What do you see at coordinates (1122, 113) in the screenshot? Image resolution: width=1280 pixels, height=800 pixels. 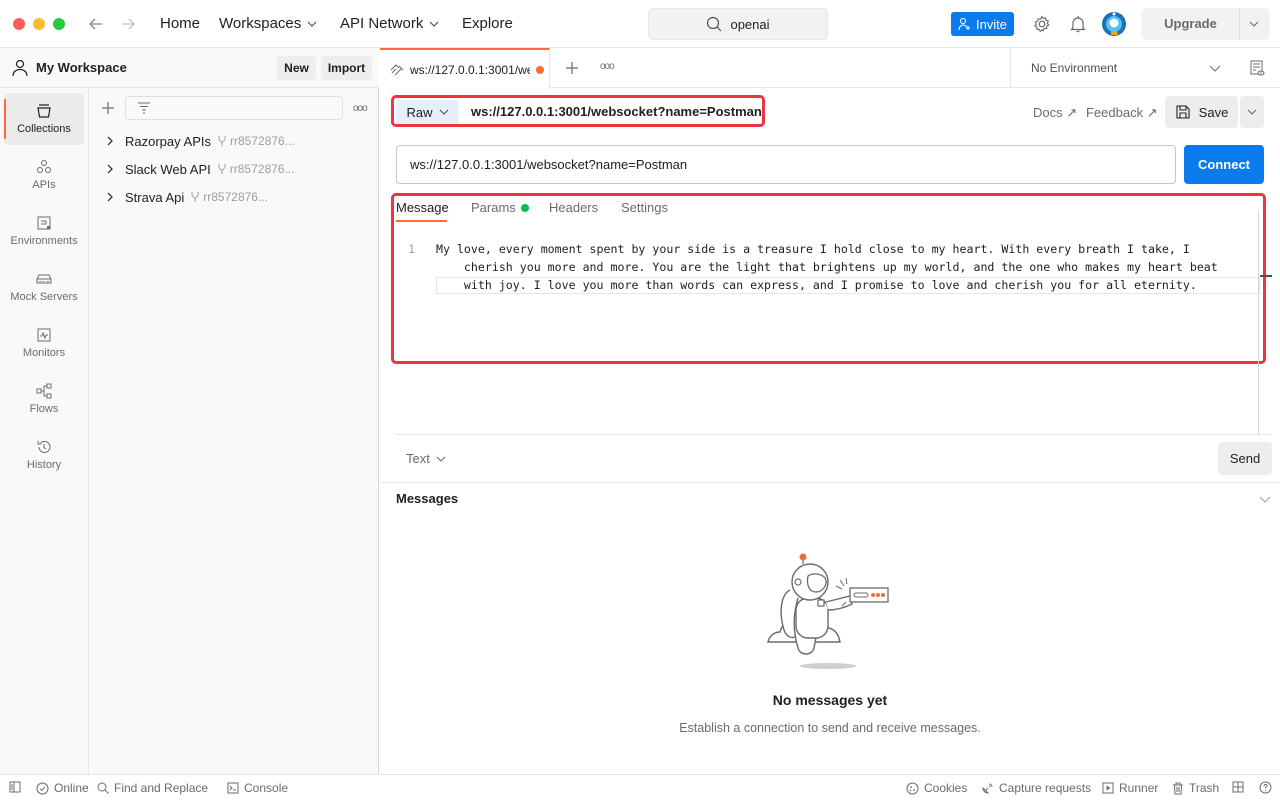 I see `feedback-link: Feedback ↗` at bounding box center [1122, 113].